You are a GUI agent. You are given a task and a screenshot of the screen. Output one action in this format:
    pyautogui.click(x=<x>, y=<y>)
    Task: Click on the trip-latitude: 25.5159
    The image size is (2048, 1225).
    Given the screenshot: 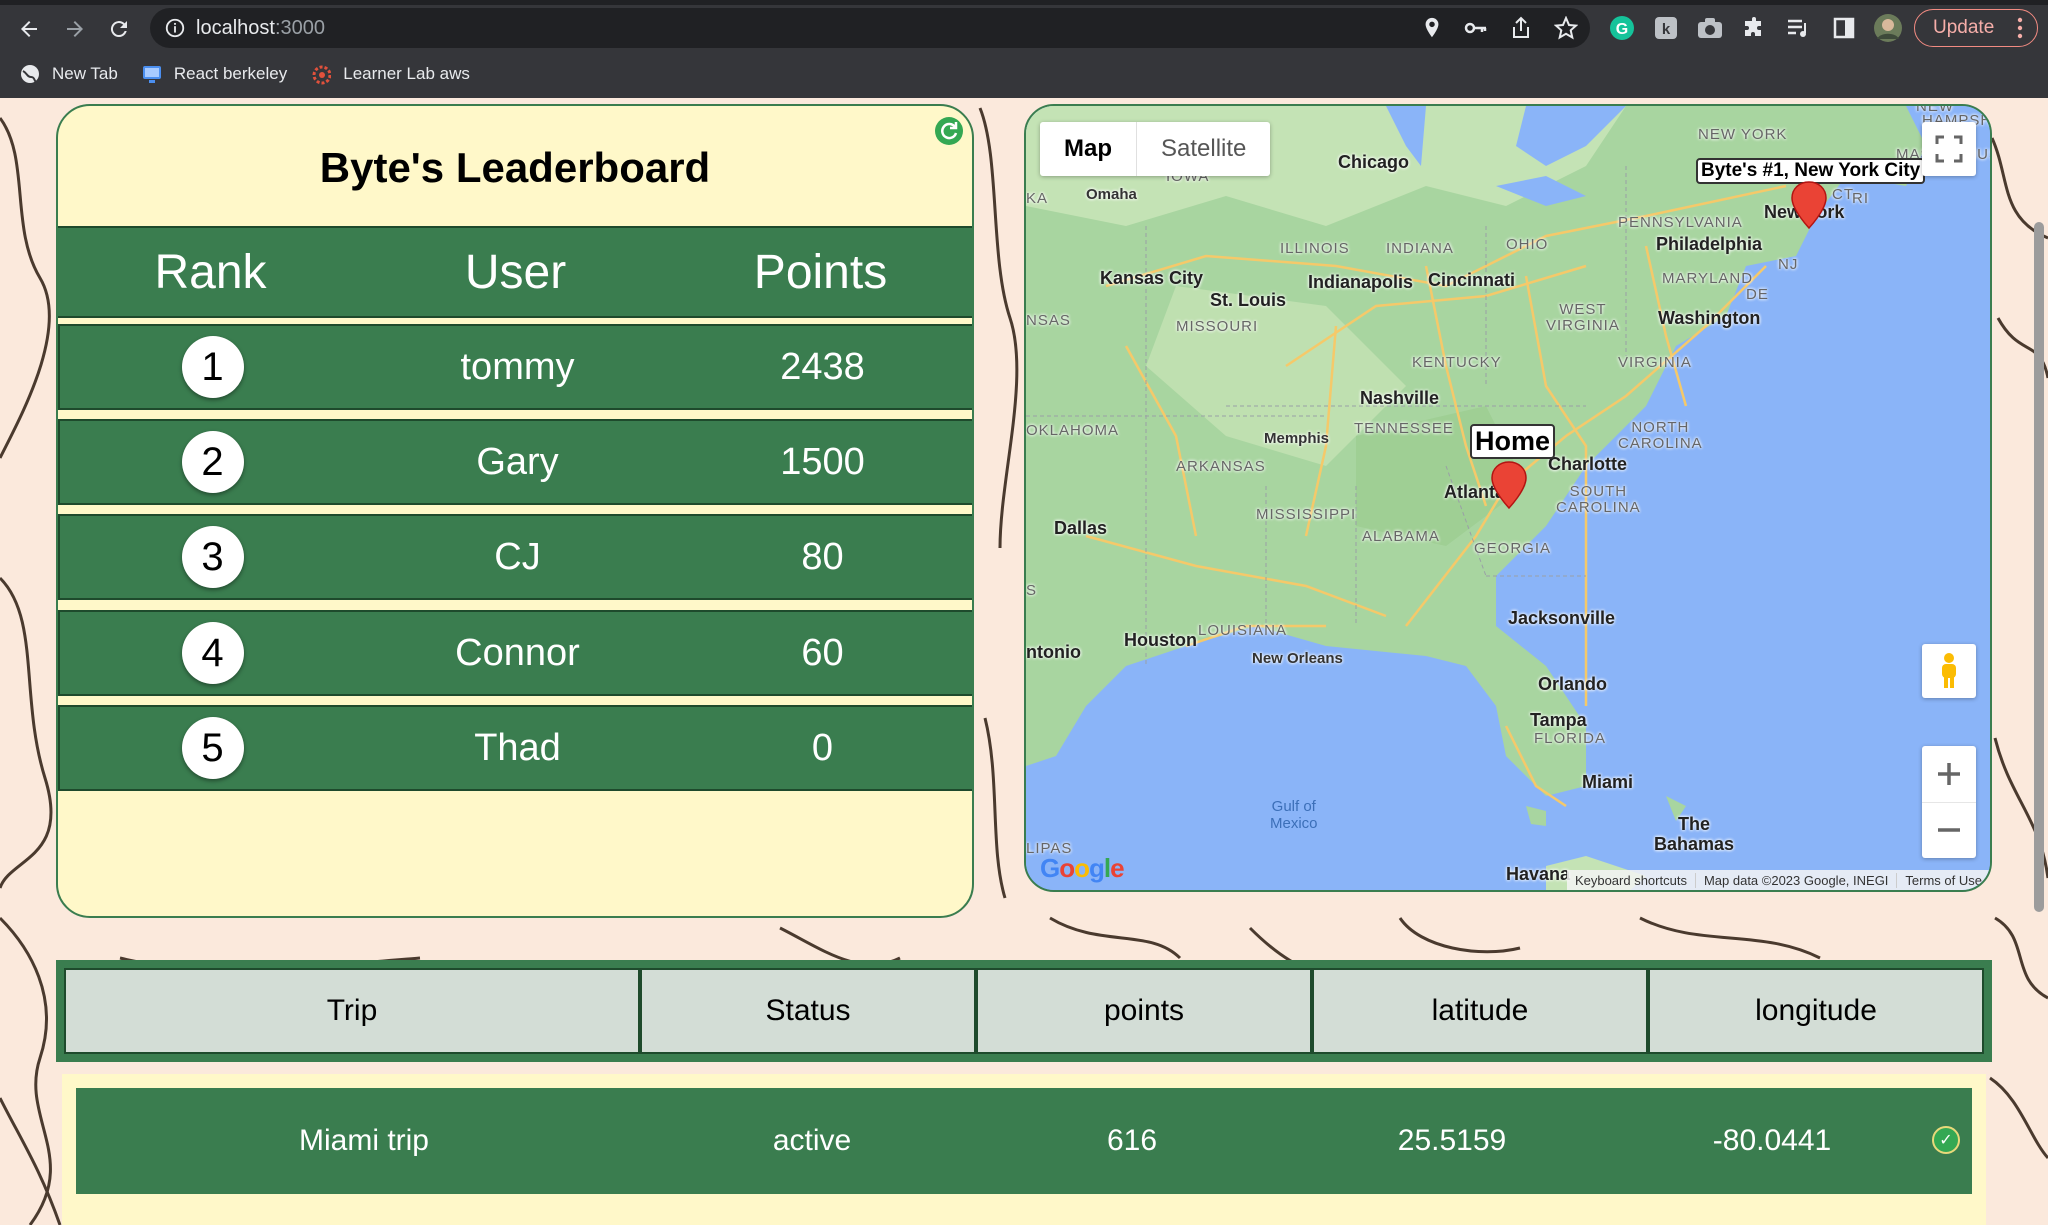 What is the action you would take?
    pyautogui.click(x=1452, y=1140)
    